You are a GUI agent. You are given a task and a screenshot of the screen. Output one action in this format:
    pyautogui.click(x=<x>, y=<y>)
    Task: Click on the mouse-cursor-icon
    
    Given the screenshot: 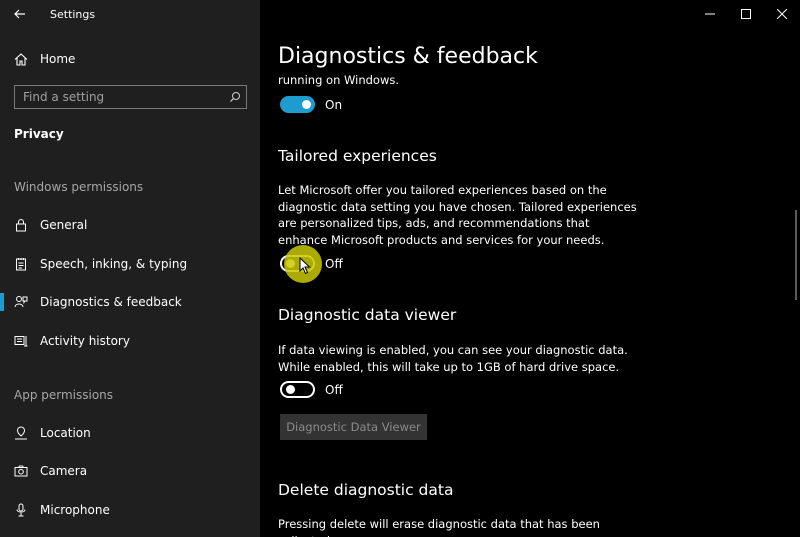 What is the action you would take?
    pyautogui.click(x=305, y=266)
    